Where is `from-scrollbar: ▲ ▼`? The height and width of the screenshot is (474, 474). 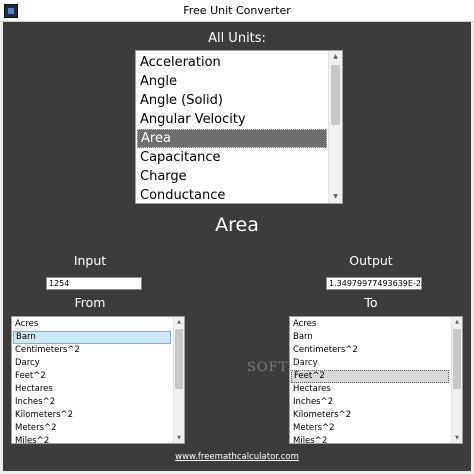 from-scrollbar: ▲ ▼ is located at coordinates (178, 380).